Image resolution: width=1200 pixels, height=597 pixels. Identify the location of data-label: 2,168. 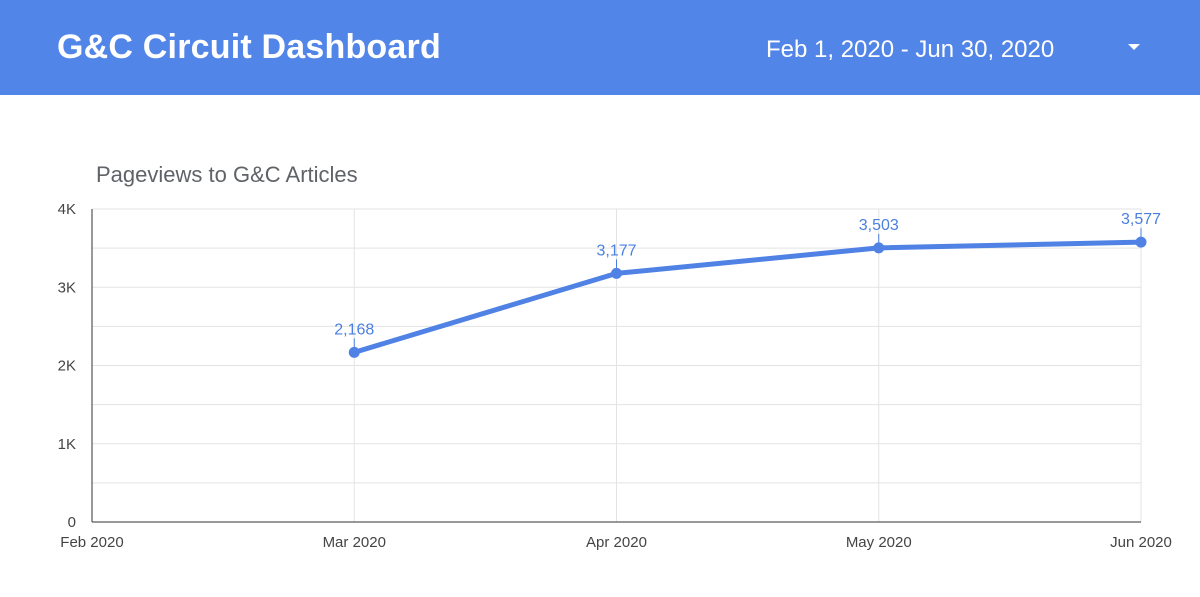
(354, 329).